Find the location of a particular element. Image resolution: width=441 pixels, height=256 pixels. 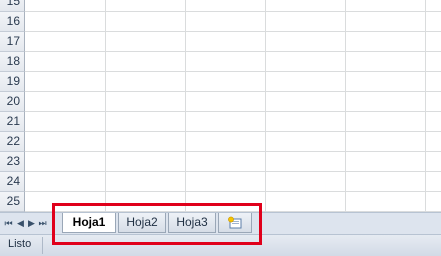

table-row: 21 is located at coordinates (220, 122).